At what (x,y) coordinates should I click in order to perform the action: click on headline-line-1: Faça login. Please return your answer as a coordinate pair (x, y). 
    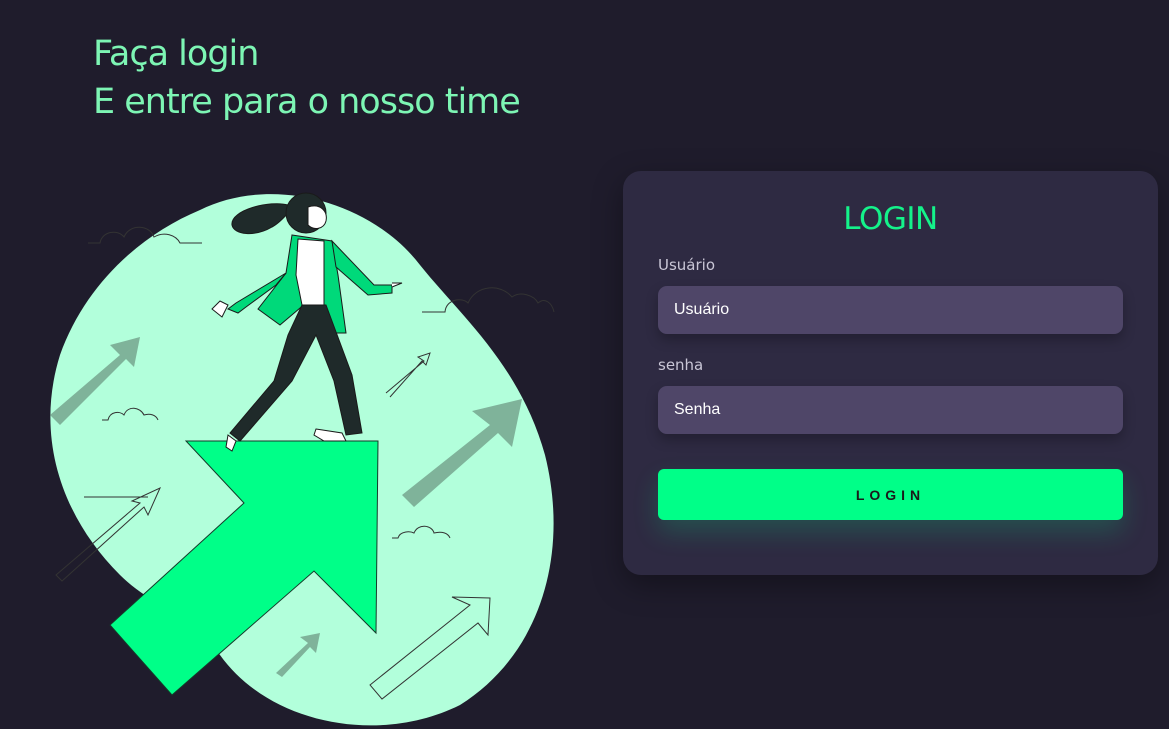
    Looking at the image, I should click on (176, 54).